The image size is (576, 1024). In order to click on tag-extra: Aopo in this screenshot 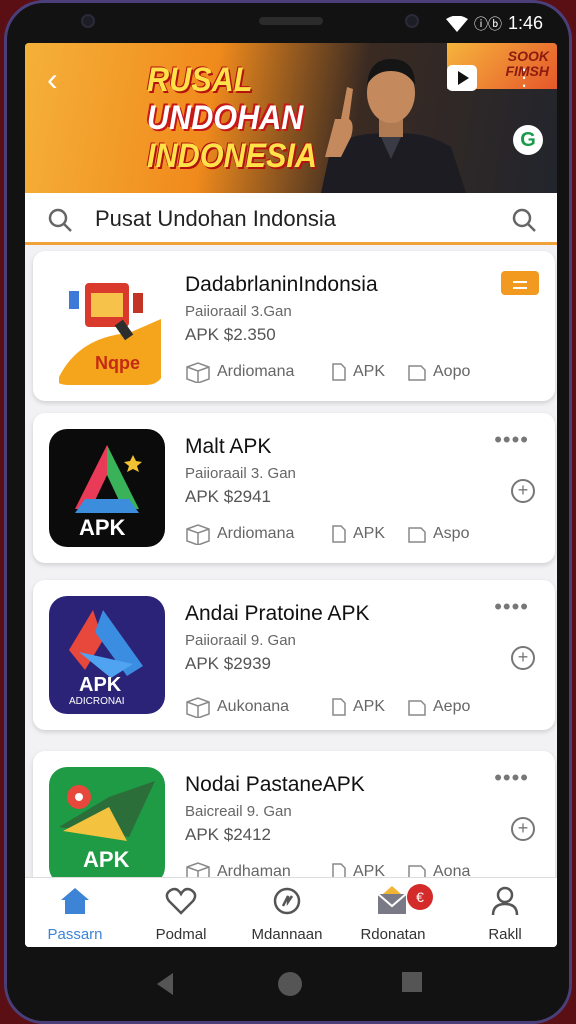, I will do `click(438, 372)`.